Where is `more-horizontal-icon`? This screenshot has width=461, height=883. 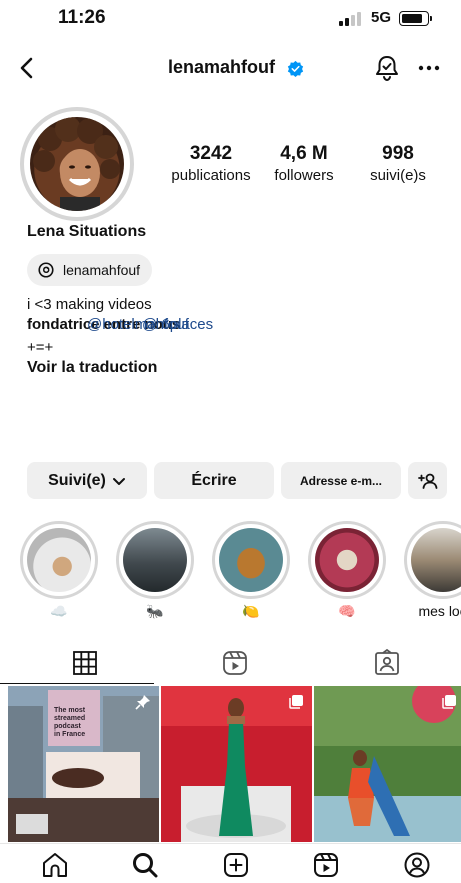
more-horizontal-icon is located at coordinates (429, 68).